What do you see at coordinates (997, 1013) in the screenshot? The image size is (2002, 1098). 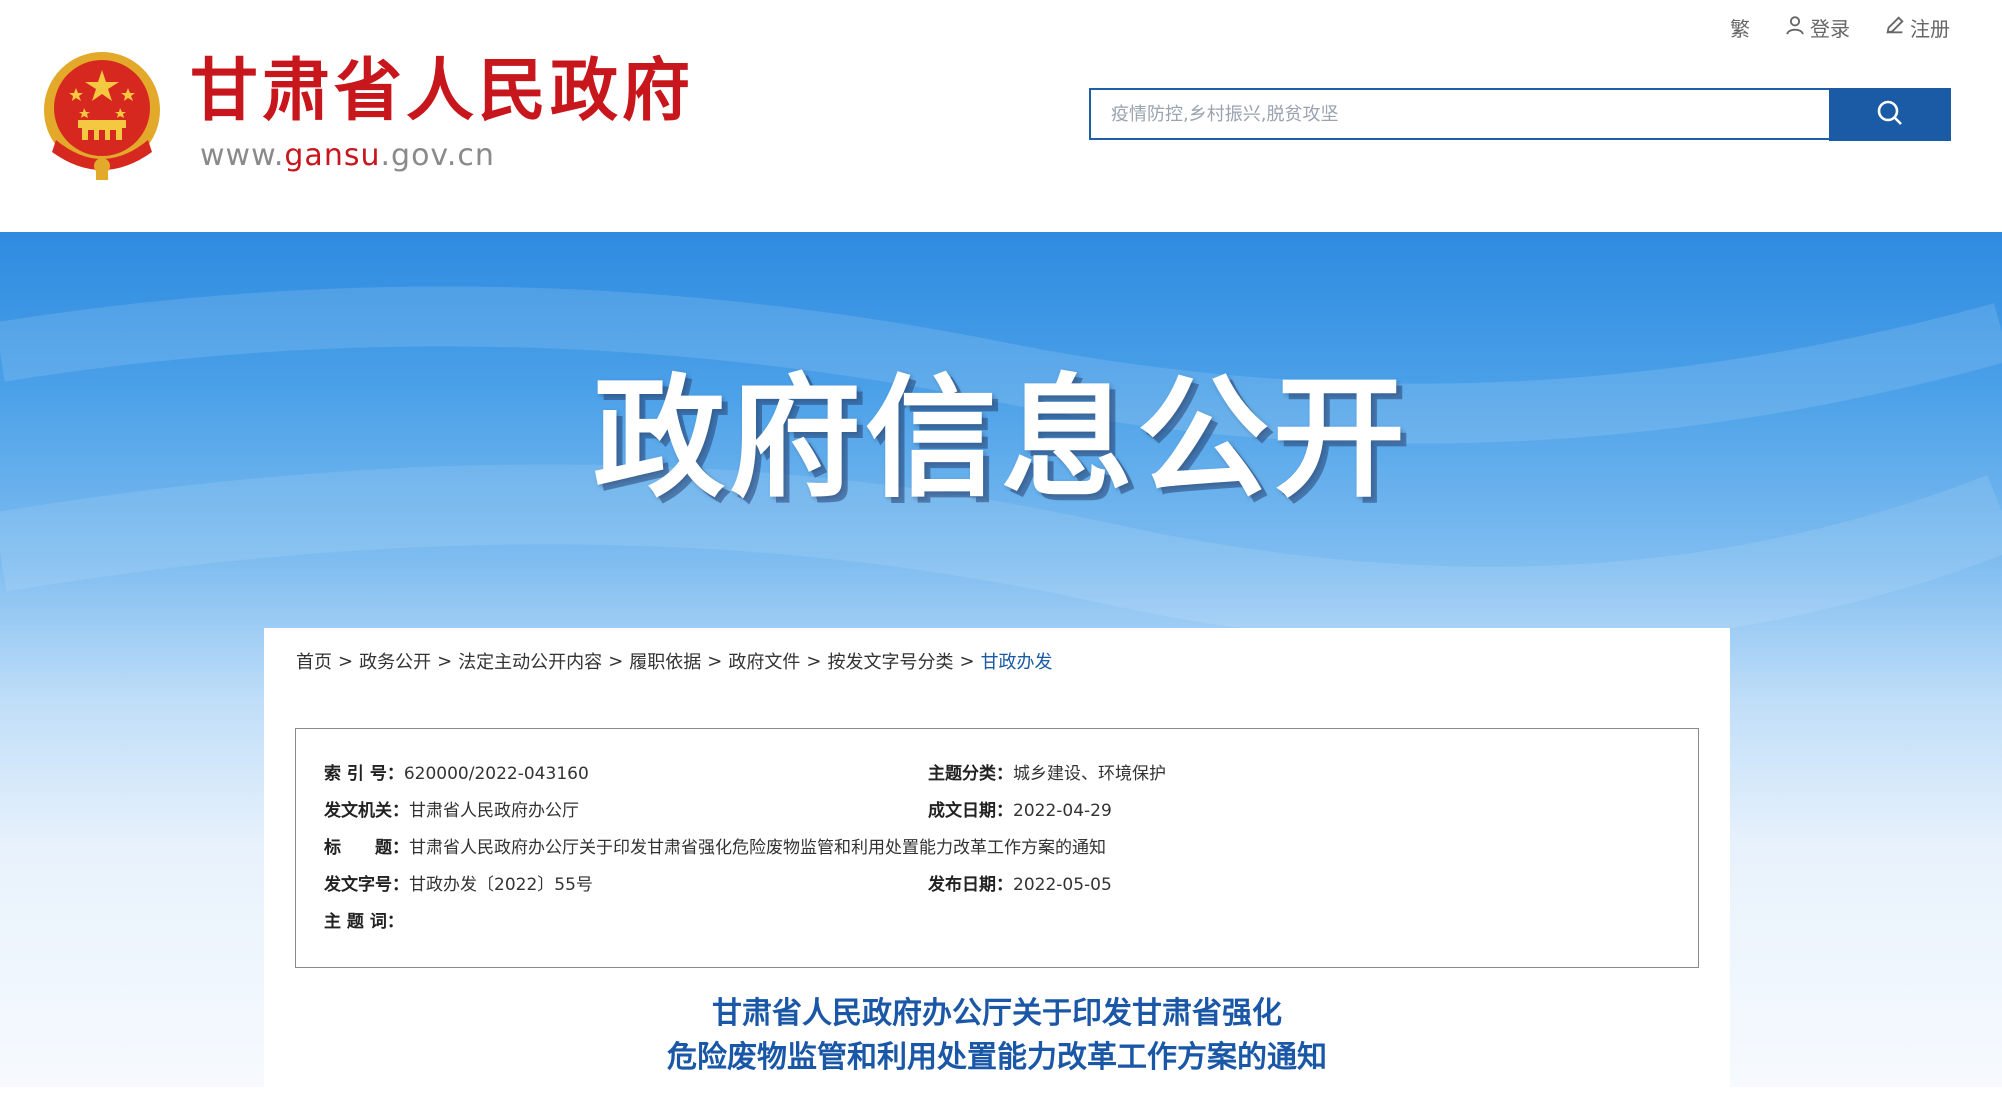 I see `document-title-line: 甘肃省人民政府办公厅关于印发甘肃省强化` at bounding box center [997, 1013].